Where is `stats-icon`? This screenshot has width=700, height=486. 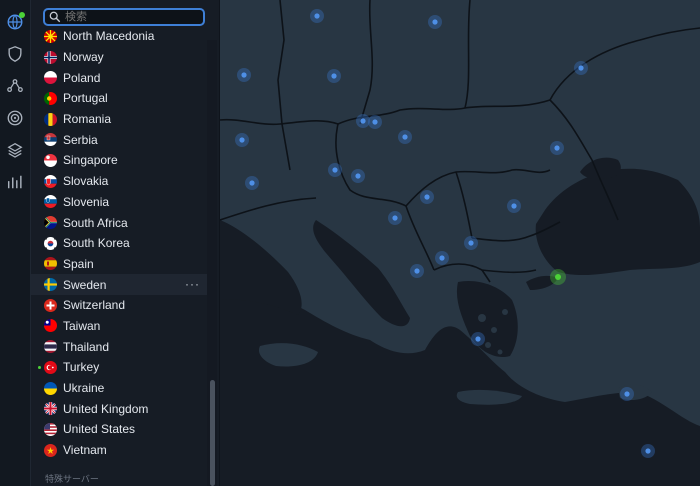 stats-icon is located at coordinates (15, 182).